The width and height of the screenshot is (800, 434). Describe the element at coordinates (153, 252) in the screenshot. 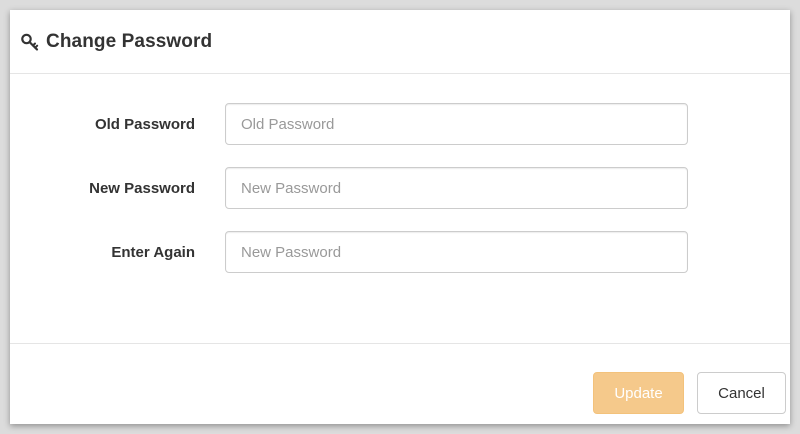

I see `confirm-password-label: Enter Again` at that location.